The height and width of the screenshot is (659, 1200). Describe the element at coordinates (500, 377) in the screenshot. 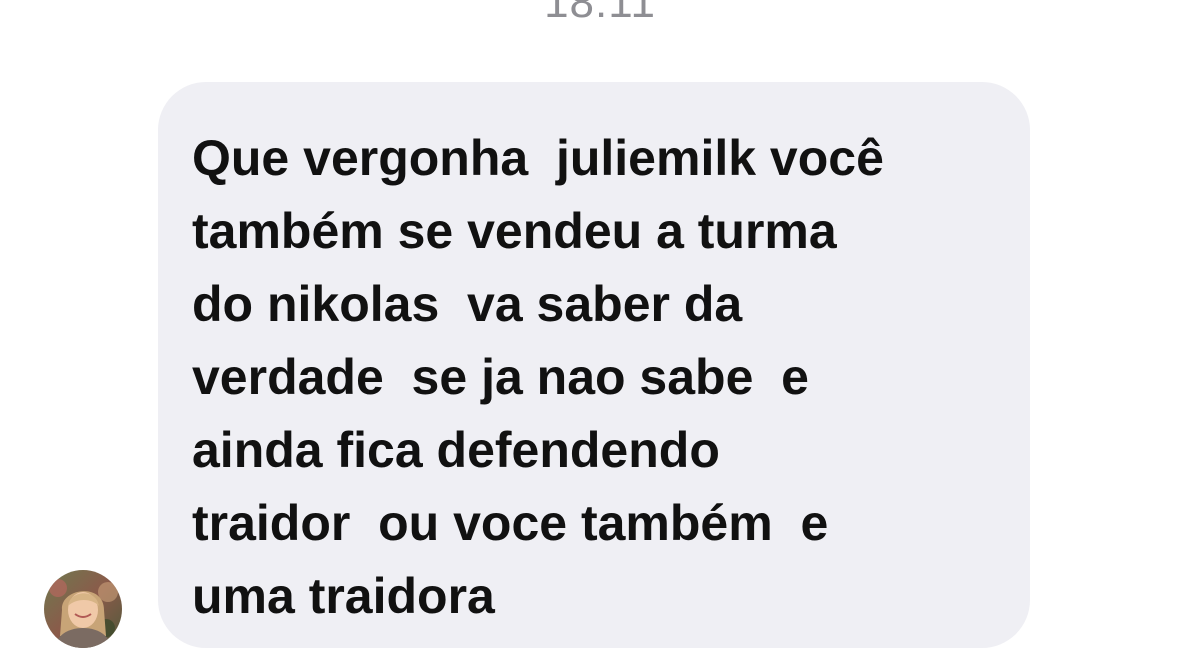

I see `message-line: verdade se ja nao sabe e` at that location.